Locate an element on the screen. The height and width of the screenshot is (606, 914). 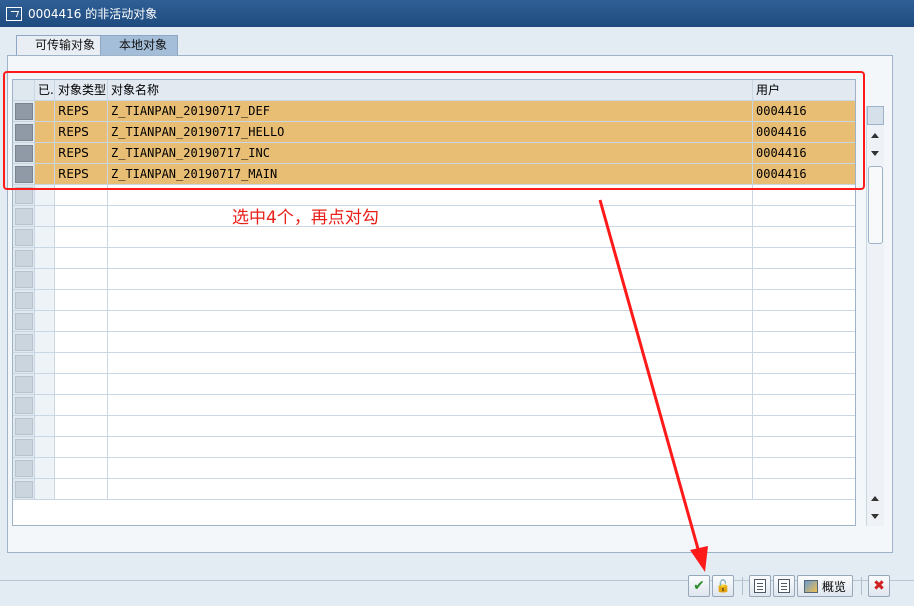
doc-icon is located at coordinates (760, 586).